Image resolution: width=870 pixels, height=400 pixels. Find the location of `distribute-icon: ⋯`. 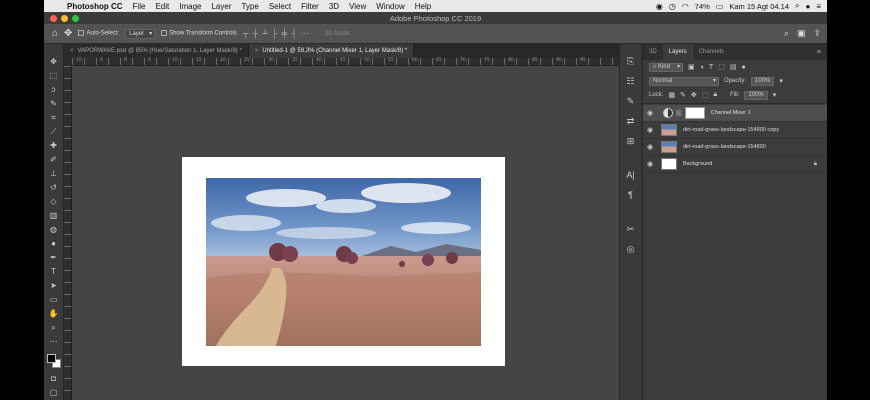

distribute-icon: ⋯ is located at coordinates (305, 33).